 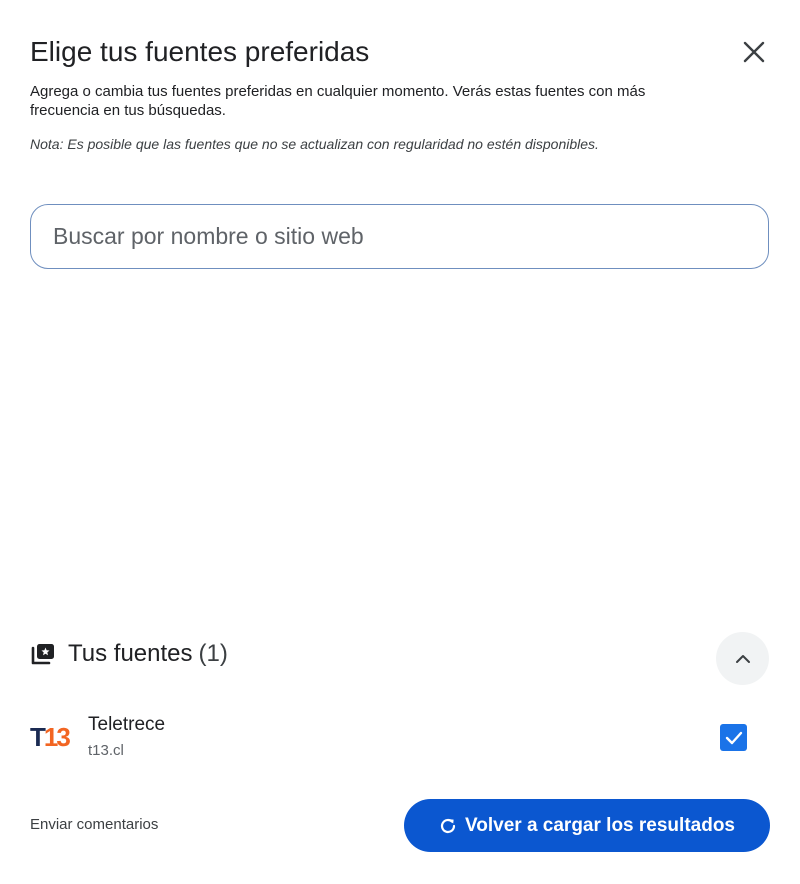 I want to click on sources-count: (1), so click(x=213, y=653).